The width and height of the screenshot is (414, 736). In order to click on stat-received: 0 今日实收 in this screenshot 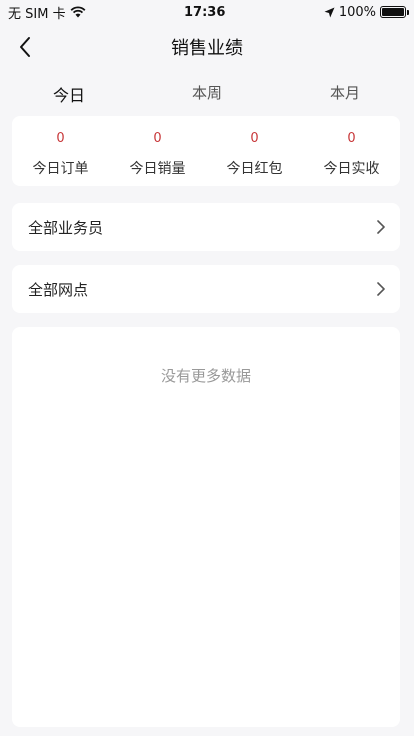, I will do `click(351, 151)`.